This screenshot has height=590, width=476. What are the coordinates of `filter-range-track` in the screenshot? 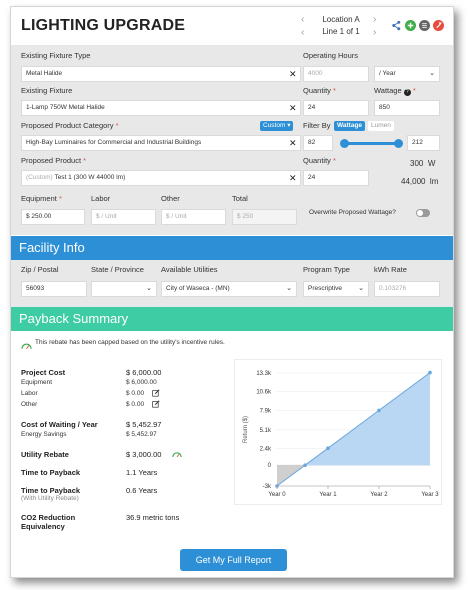 It's located at (370, 143).